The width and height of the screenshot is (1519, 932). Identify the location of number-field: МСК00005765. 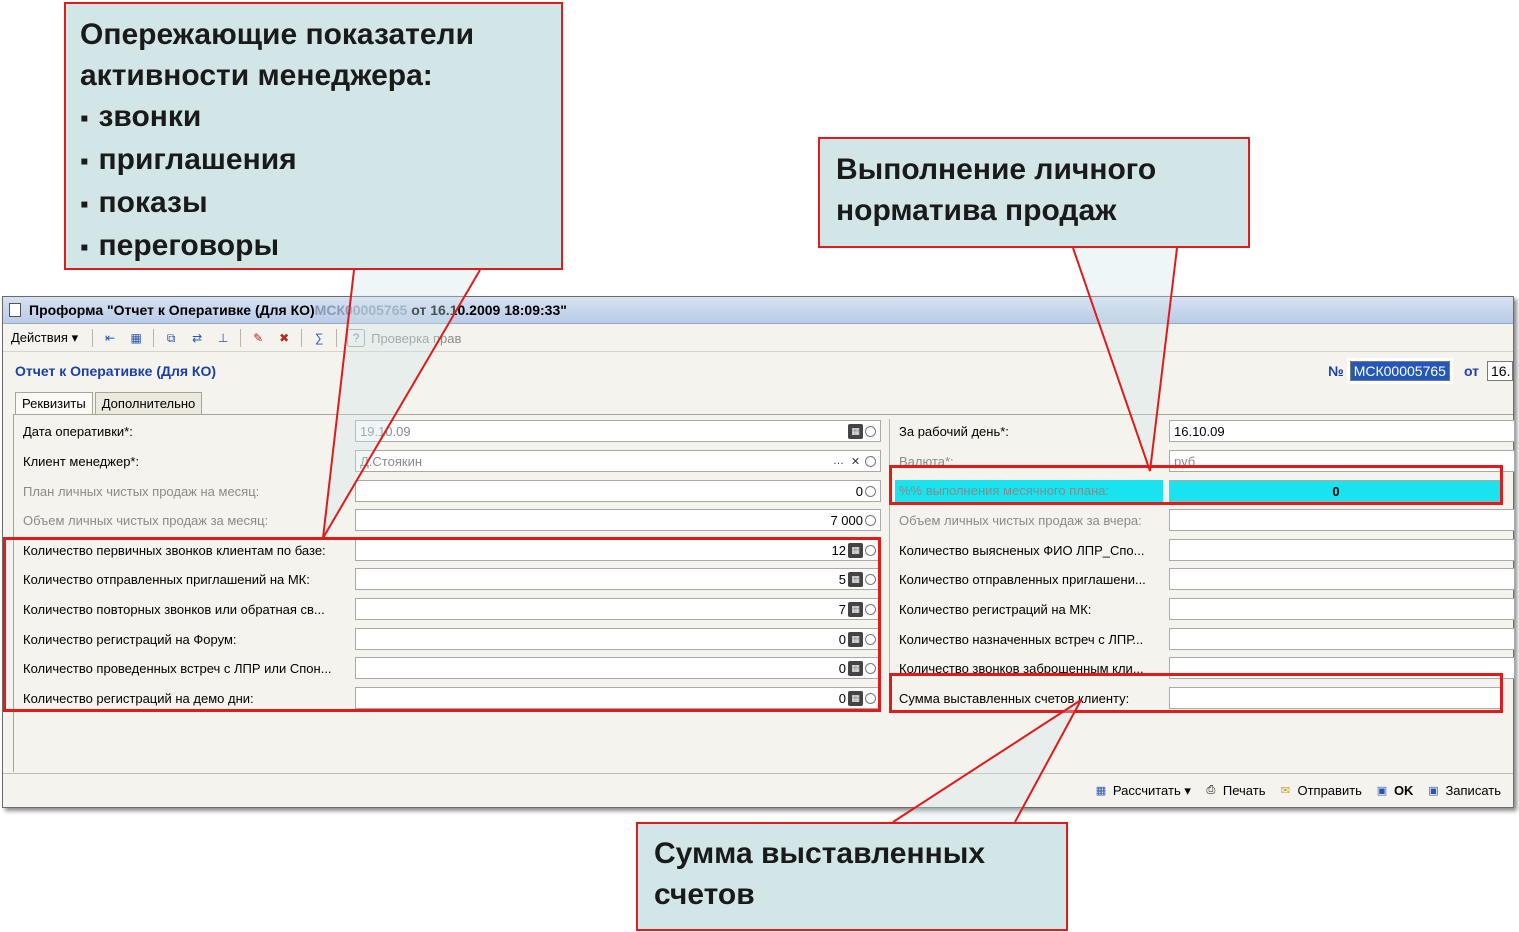
(1399, 371).